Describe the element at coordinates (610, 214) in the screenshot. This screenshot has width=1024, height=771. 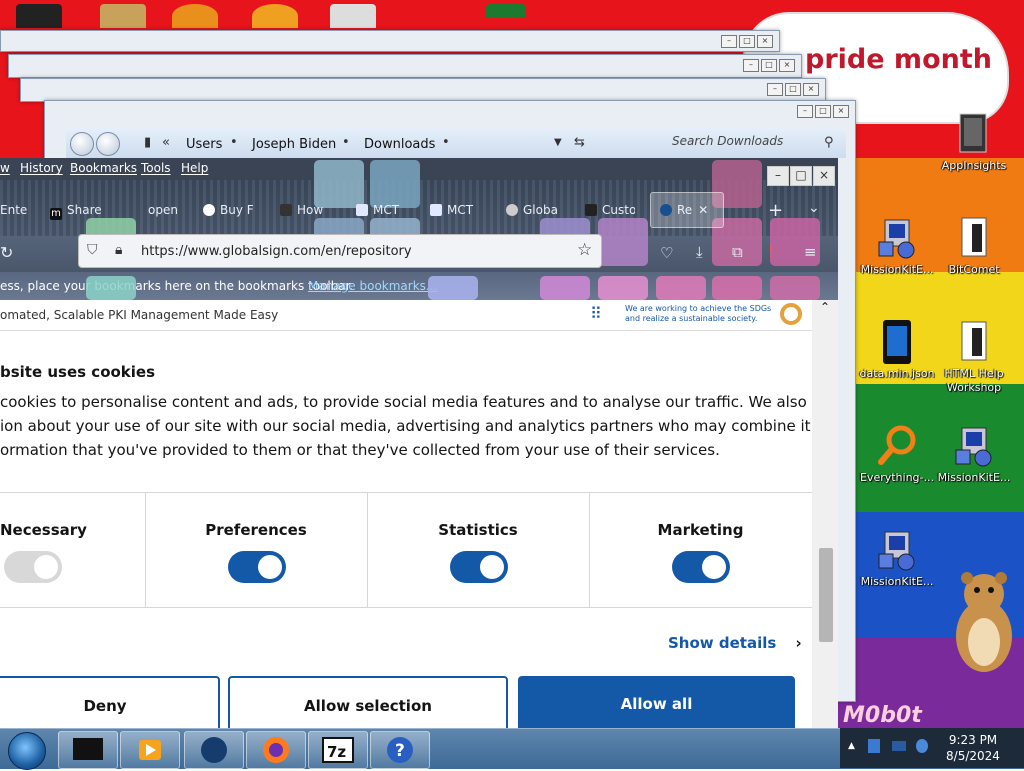
I see `tab-custo: Custo` at that location.